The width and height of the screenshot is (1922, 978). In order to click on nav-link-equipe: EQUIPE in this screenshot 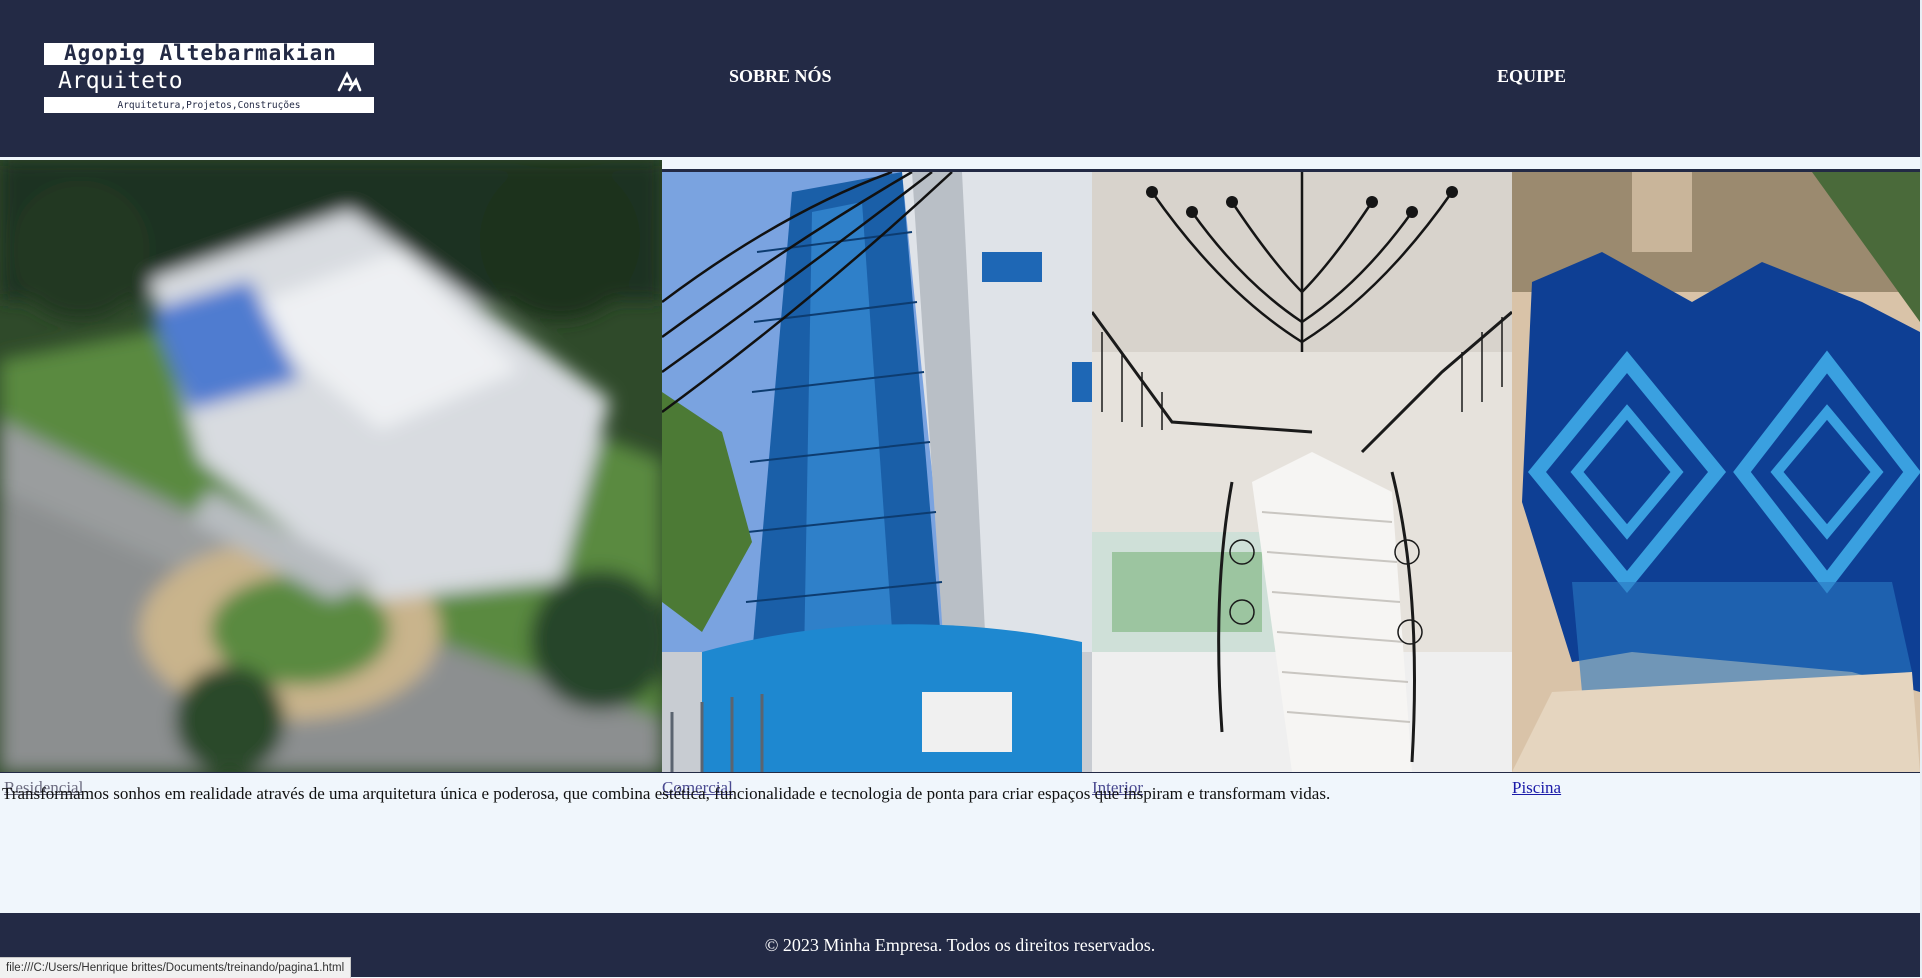, I will do `click(1531, 76)`.